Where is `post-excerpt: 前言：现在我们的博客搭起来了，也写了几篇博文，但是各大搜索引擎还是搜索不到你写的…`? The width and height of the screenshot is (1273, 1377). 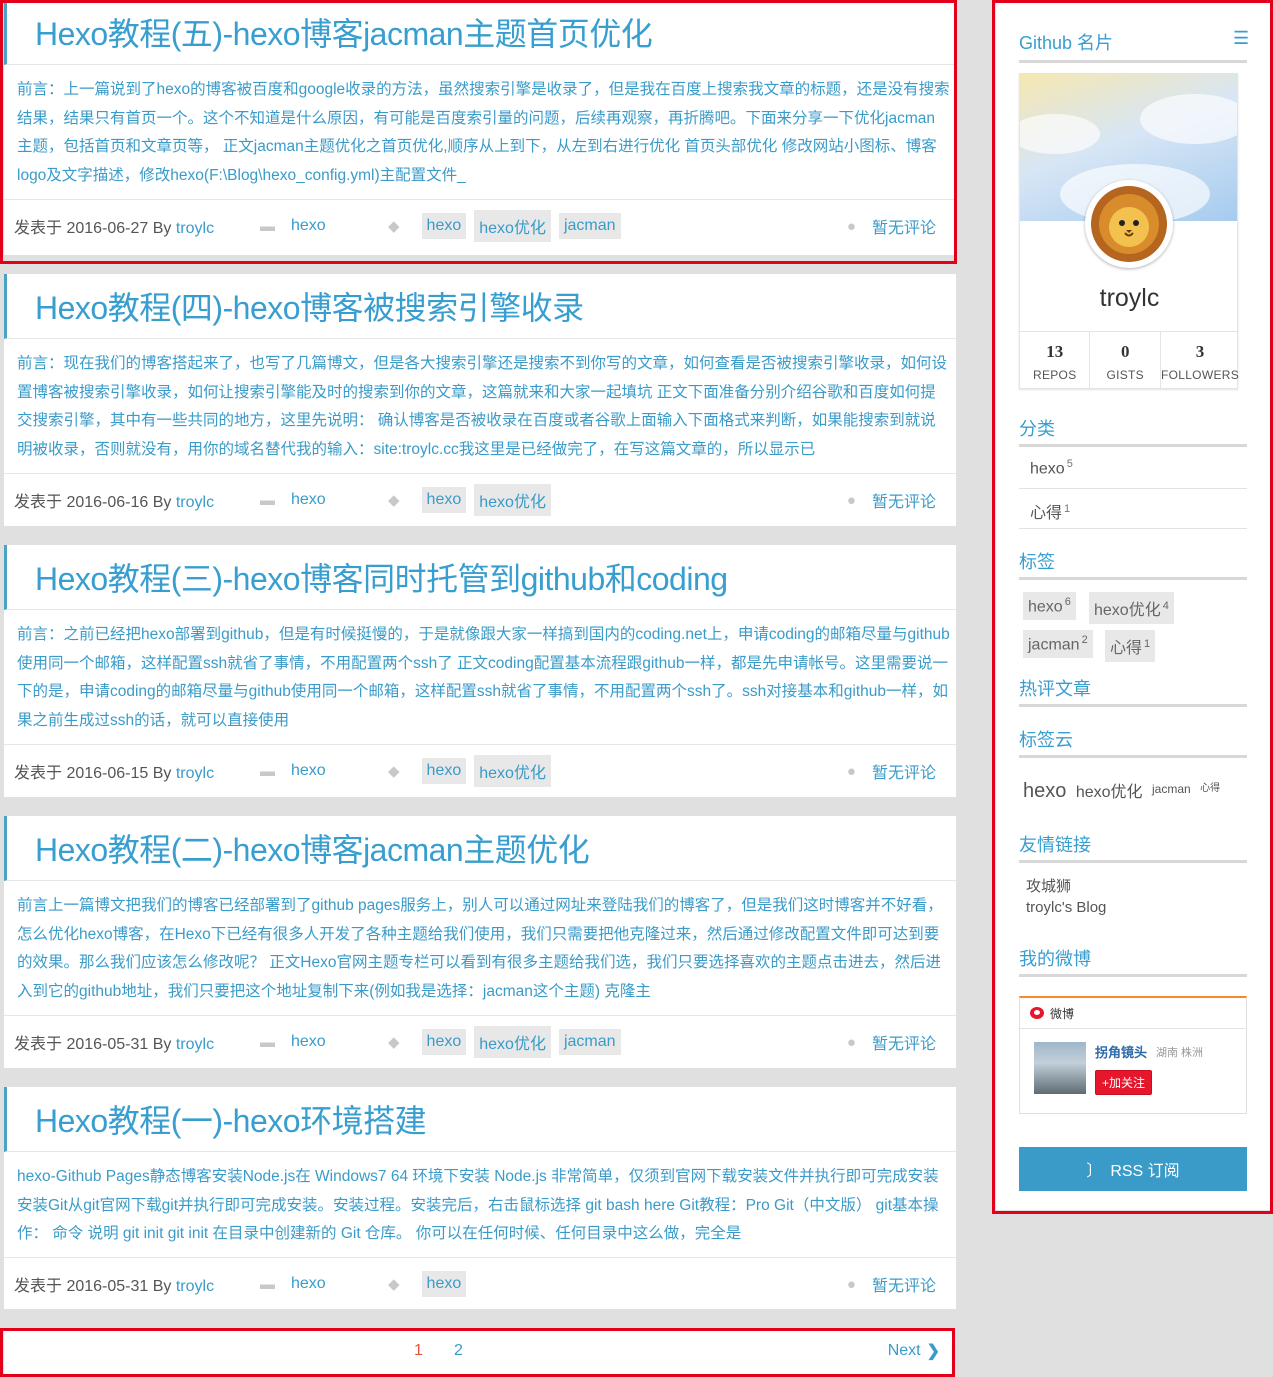 post-excerpt: 前言：现在我们的博客搭起来了，也写了几篇博文，但是各大搜索引擎还是搜索不到你写的… is located at coordinates (480, 406).